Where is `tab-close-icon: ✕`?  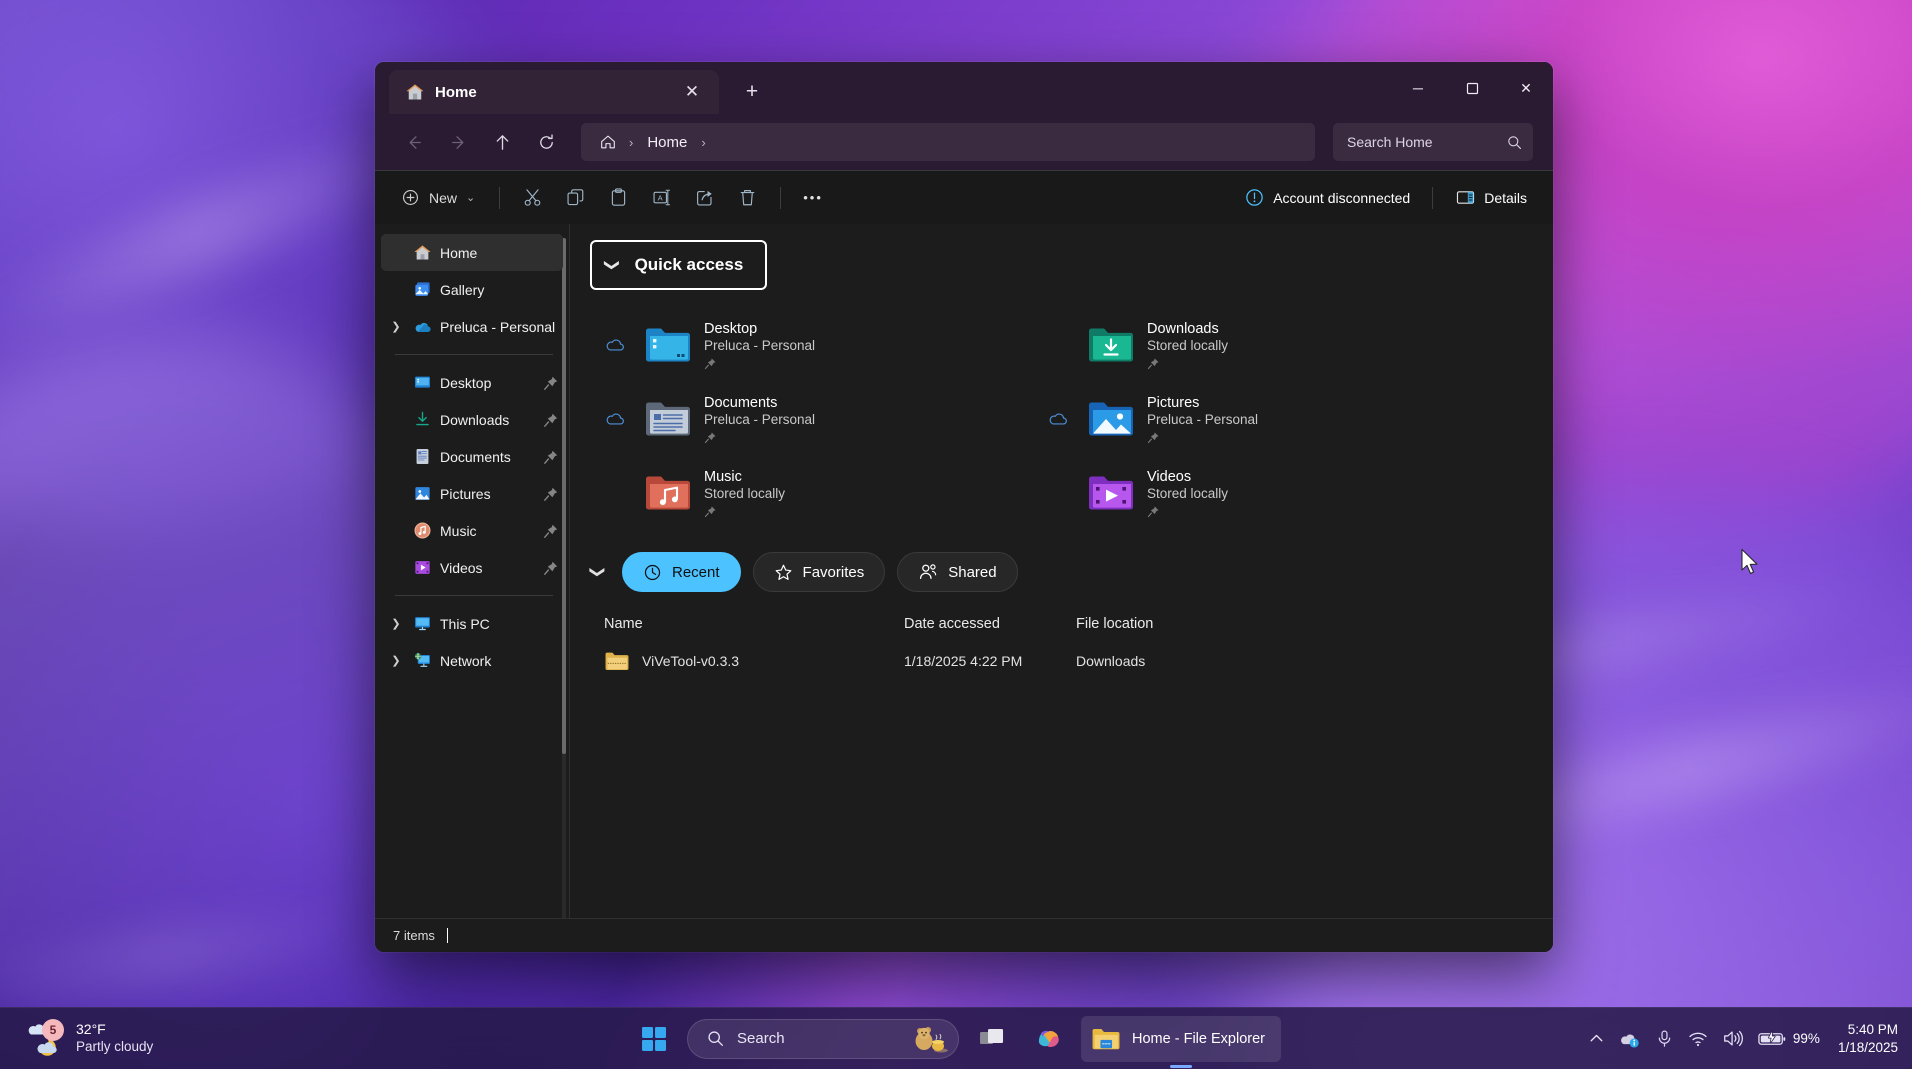 tab-close-icon: ✕ is located at coordinates (692, 92).